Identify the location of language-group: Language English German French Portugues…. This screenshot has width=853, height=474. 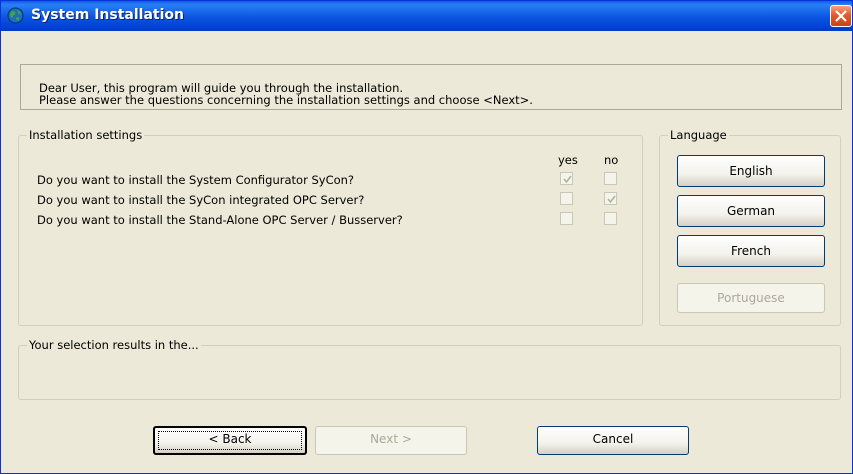
(750, 227).